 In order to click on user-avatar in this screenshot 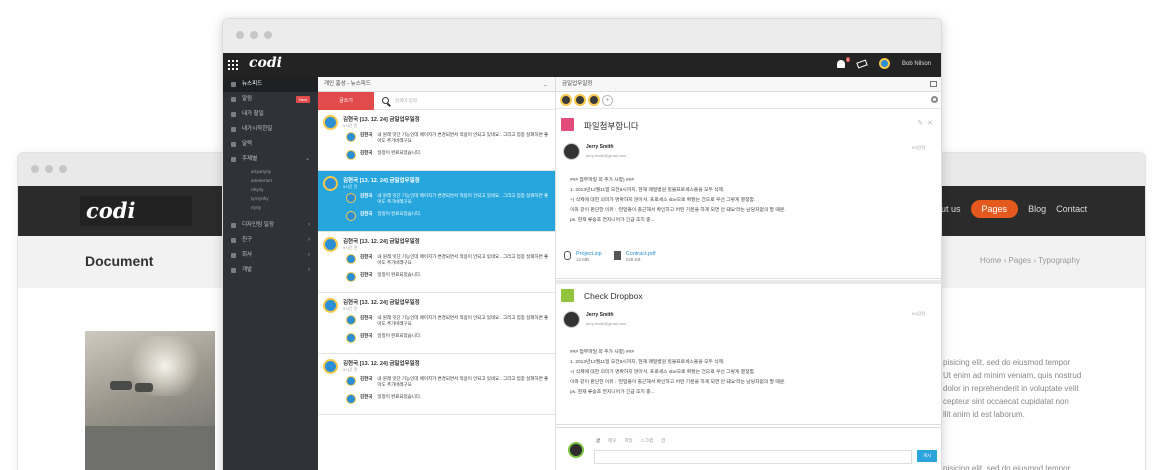, I will do `click(884, 63)`.